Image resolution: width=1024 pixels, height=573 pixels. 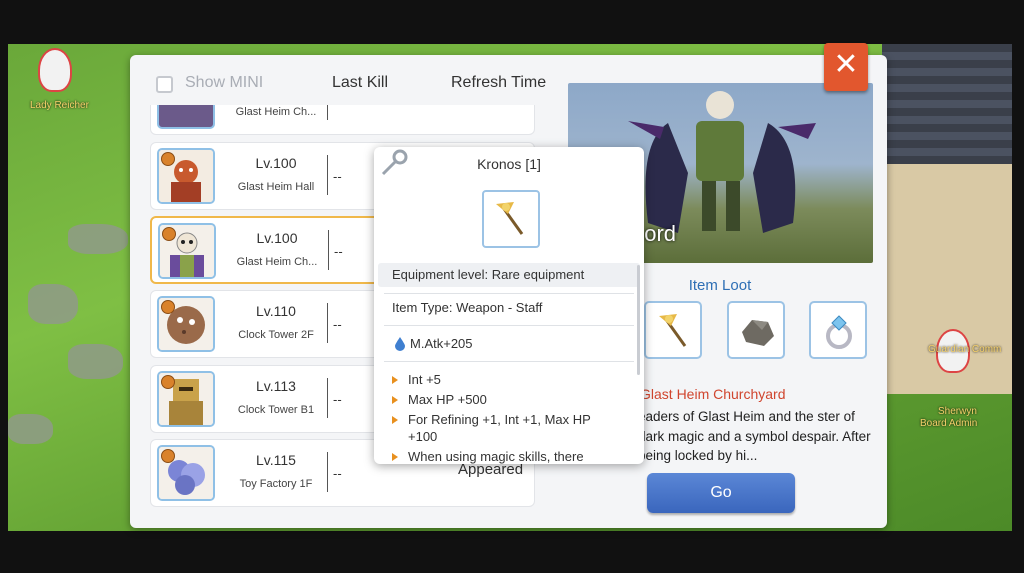 What do you see at coordinates (949, 423) in the screenshot?
I see `npc-right-label-3: Board Admin` at bounding box center [949, 423].